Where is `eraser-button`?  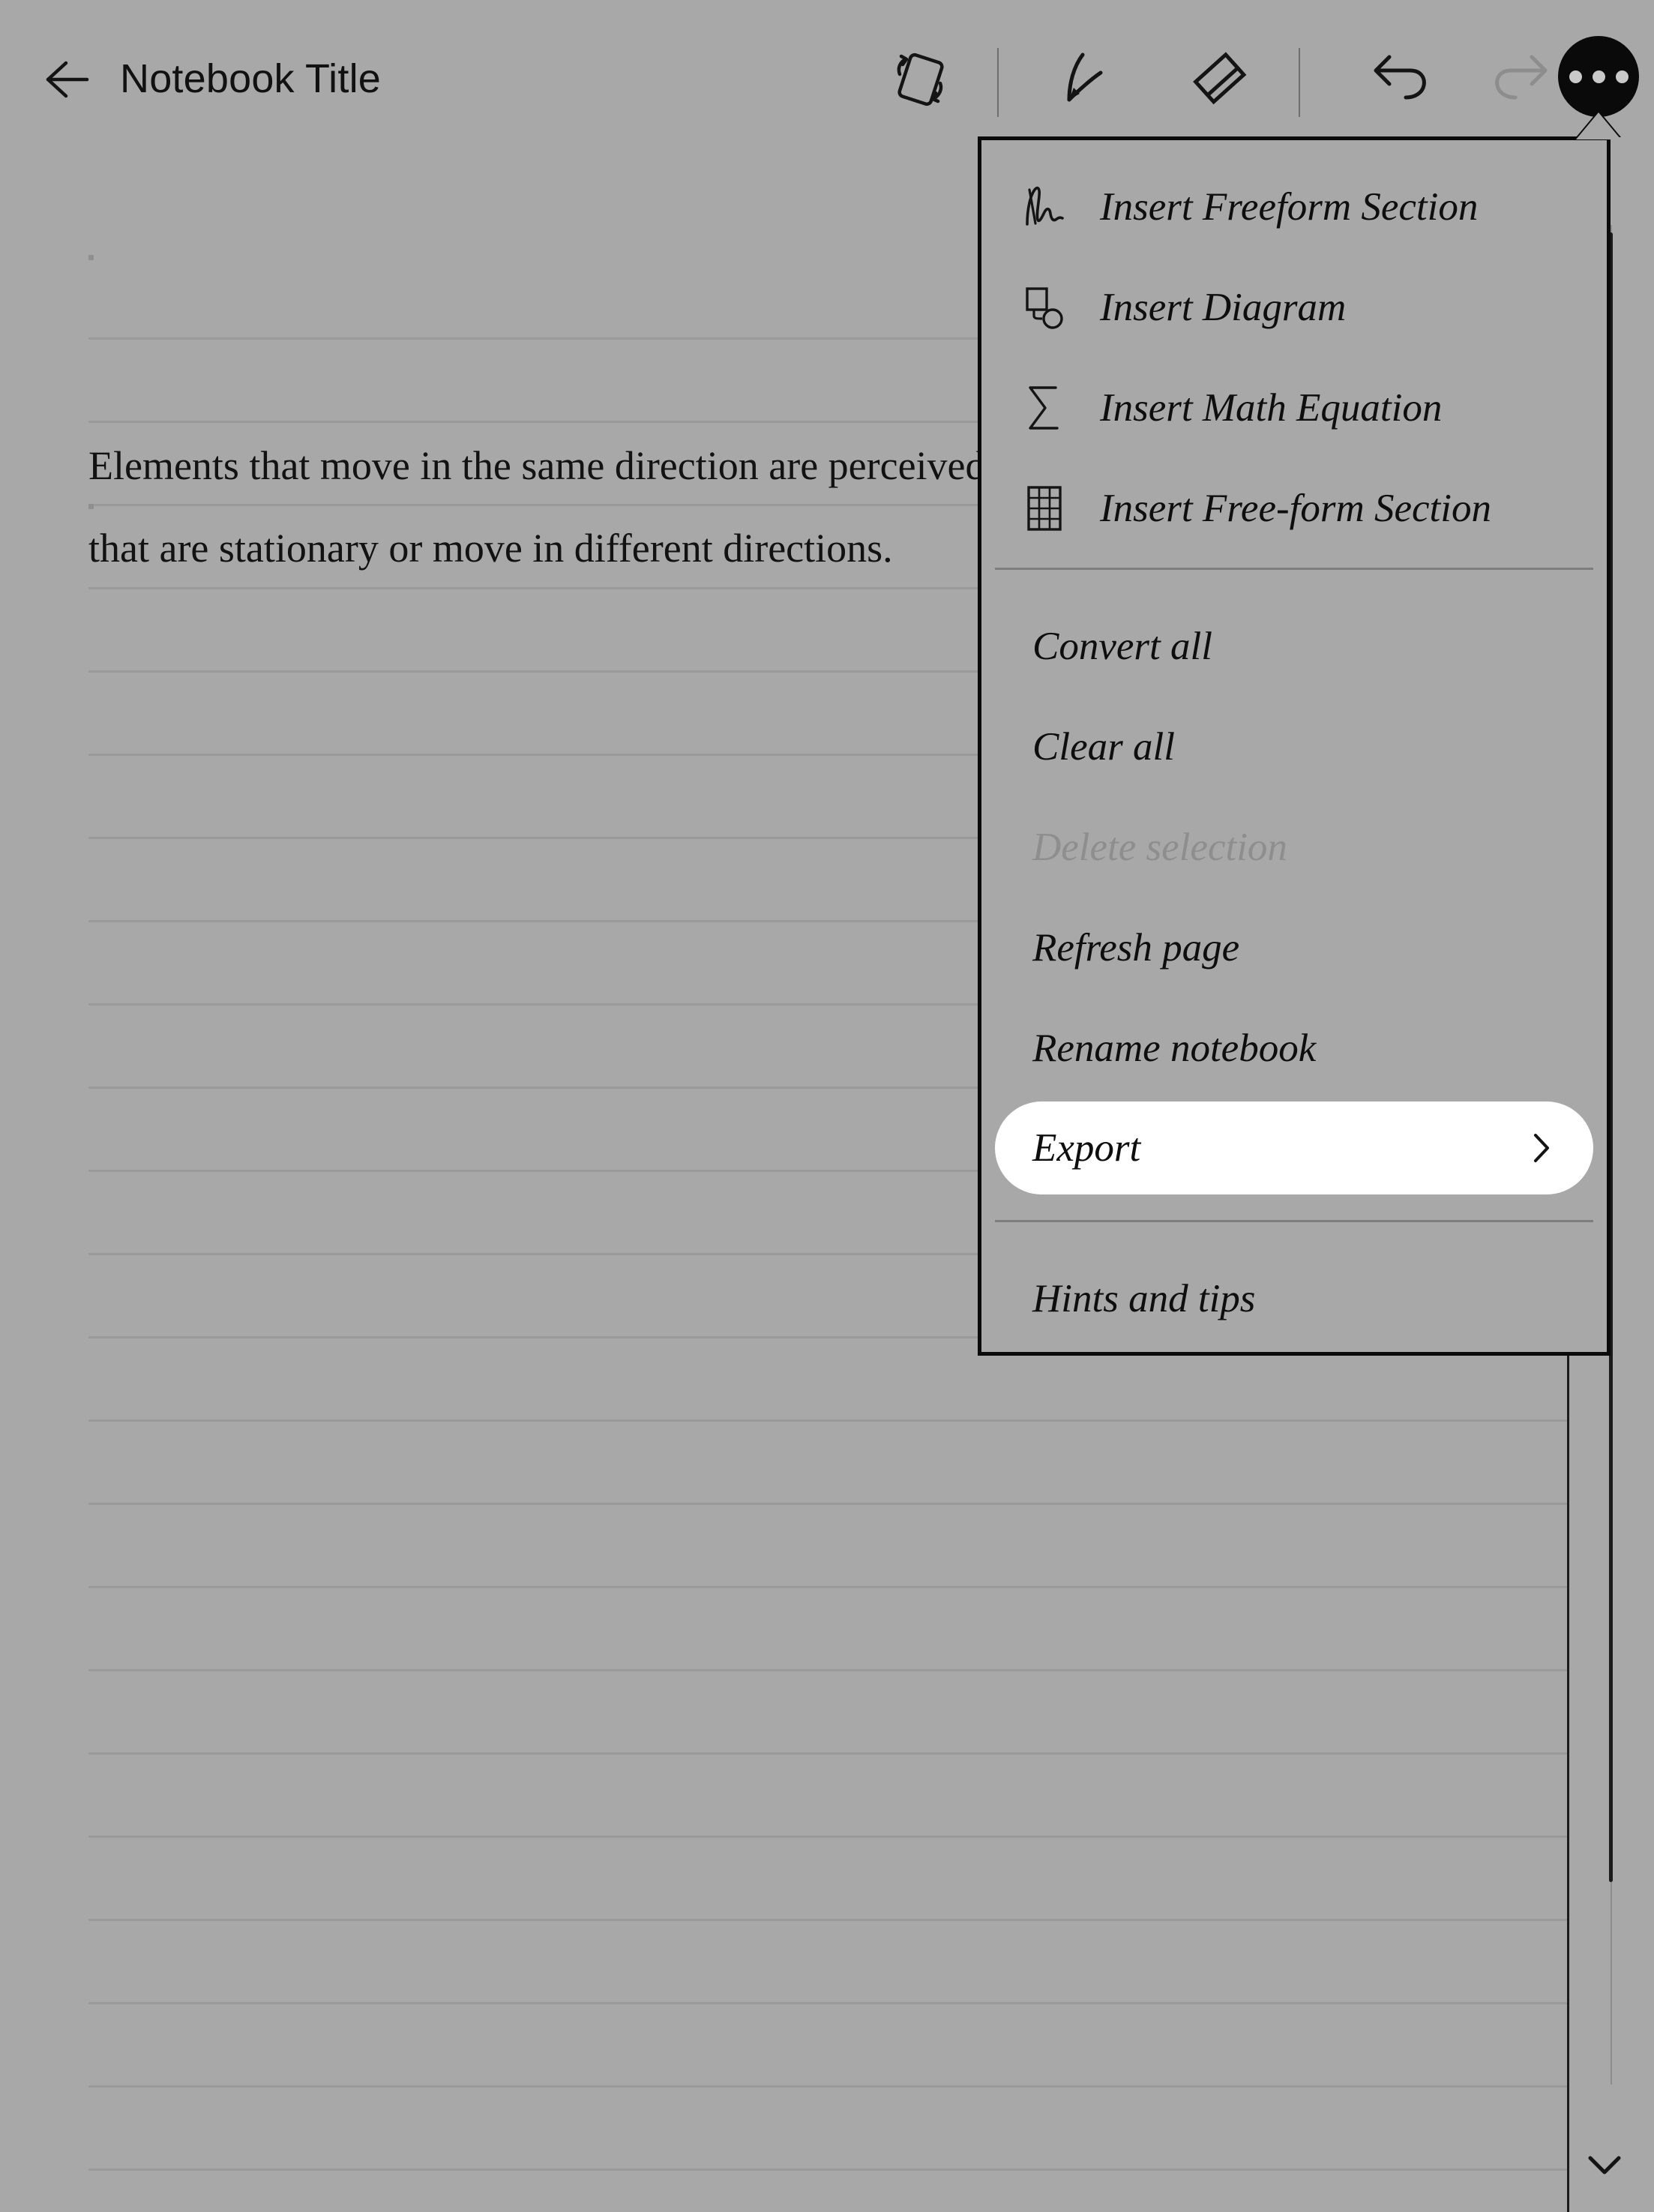 eraser-button is located at coordinates (1219, 78).